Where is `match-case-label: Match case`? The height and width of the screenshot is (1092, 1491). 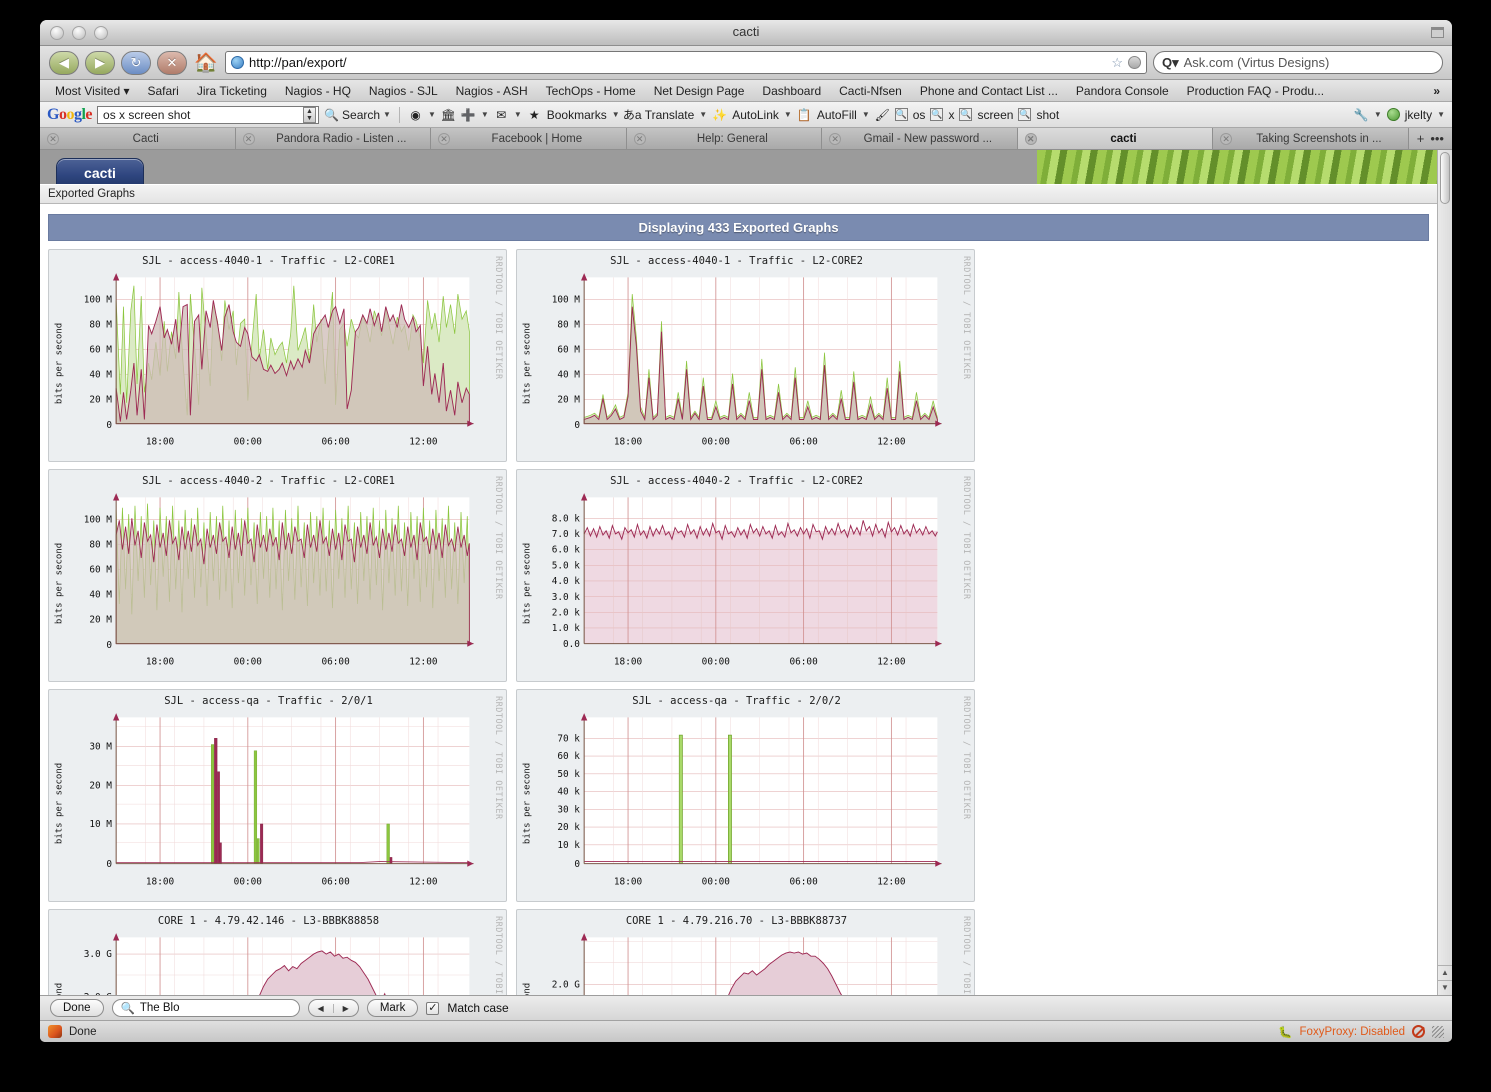
match-case-label: Match case is located at coordinates (477, 1008).